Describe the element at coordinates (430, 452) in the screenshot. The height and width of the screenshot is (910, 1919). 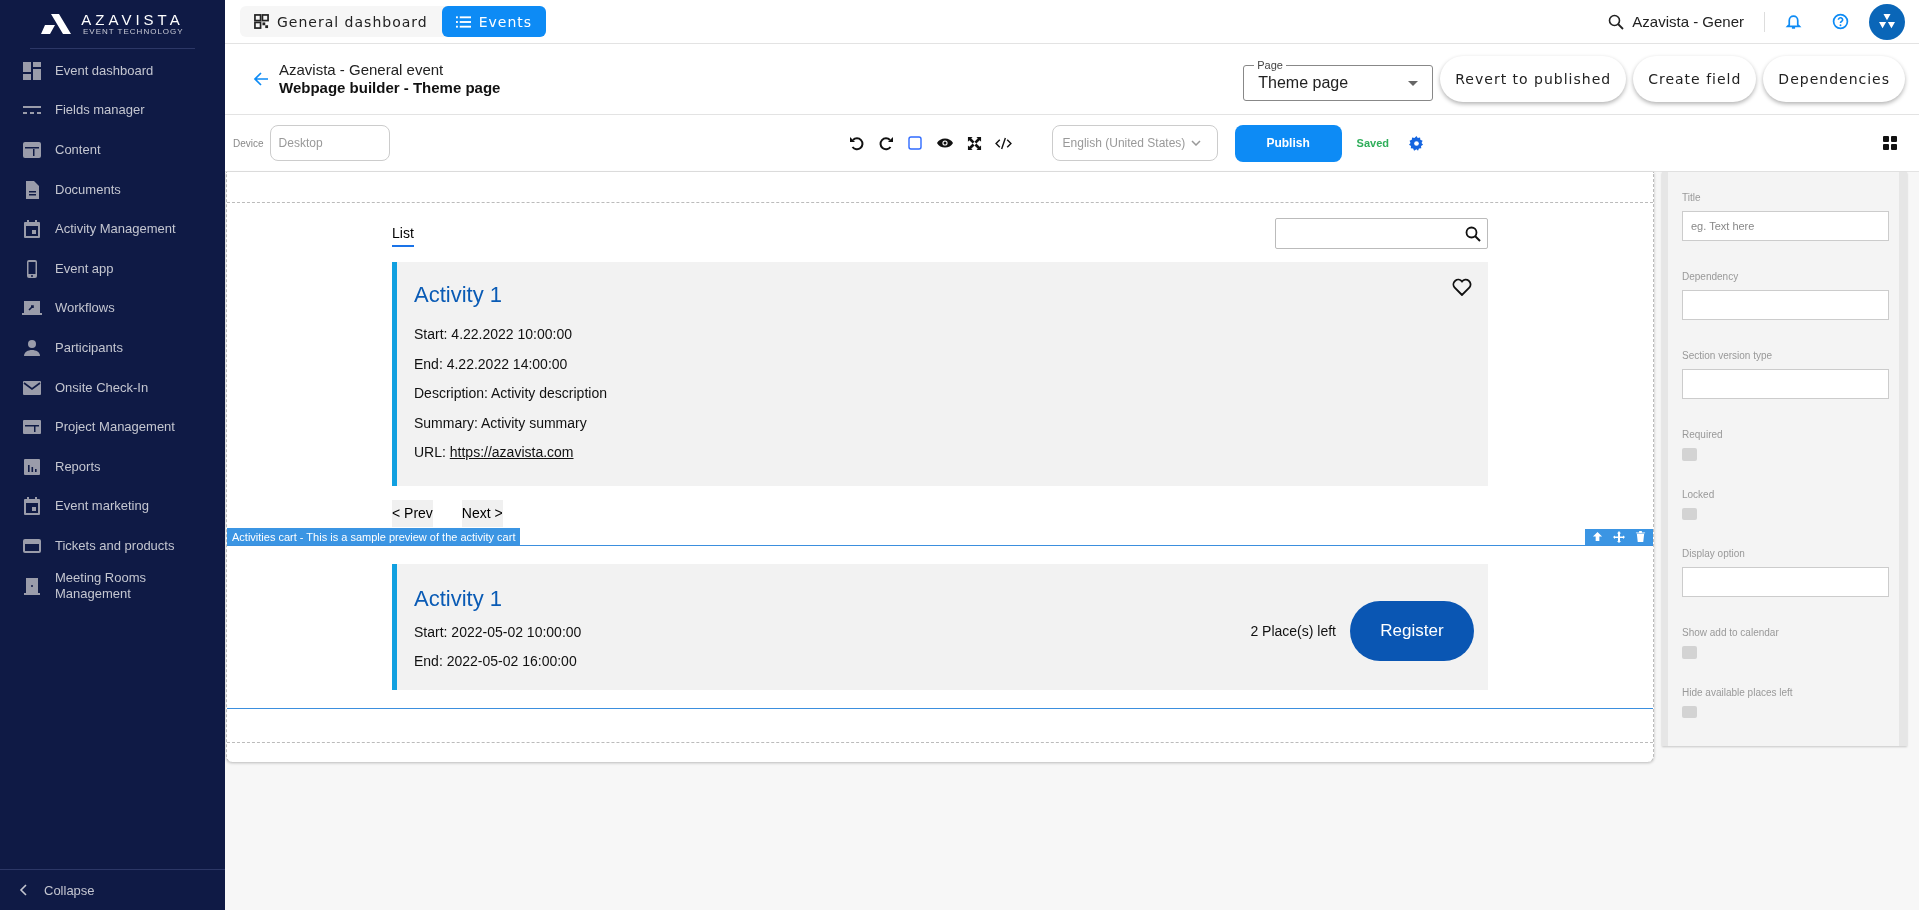
I see `activity-detail: URL:` at that location.